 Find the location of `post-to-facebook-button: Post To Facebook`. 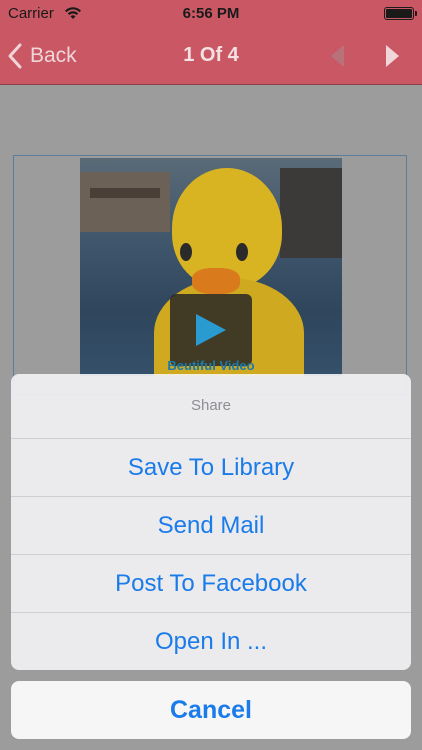

post-to-facebook-button: Post To Facebook is located at coordinates (211, 584).